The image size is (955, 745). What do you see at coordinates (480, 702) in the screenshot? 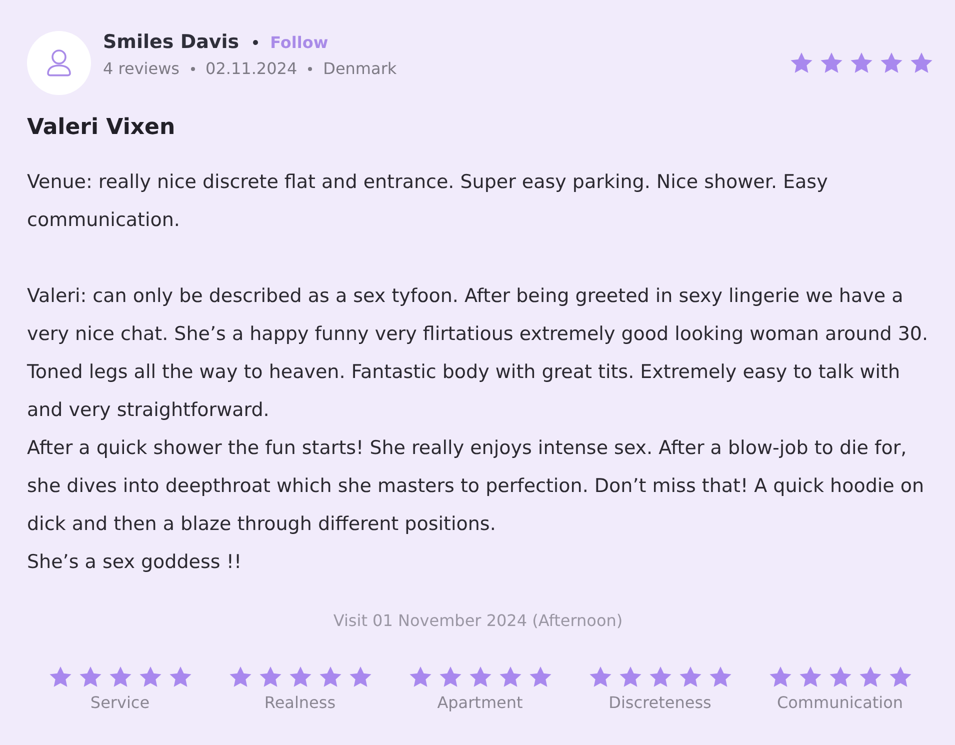
I see `rating-label: Apartment` at bounding box center [480, 702].